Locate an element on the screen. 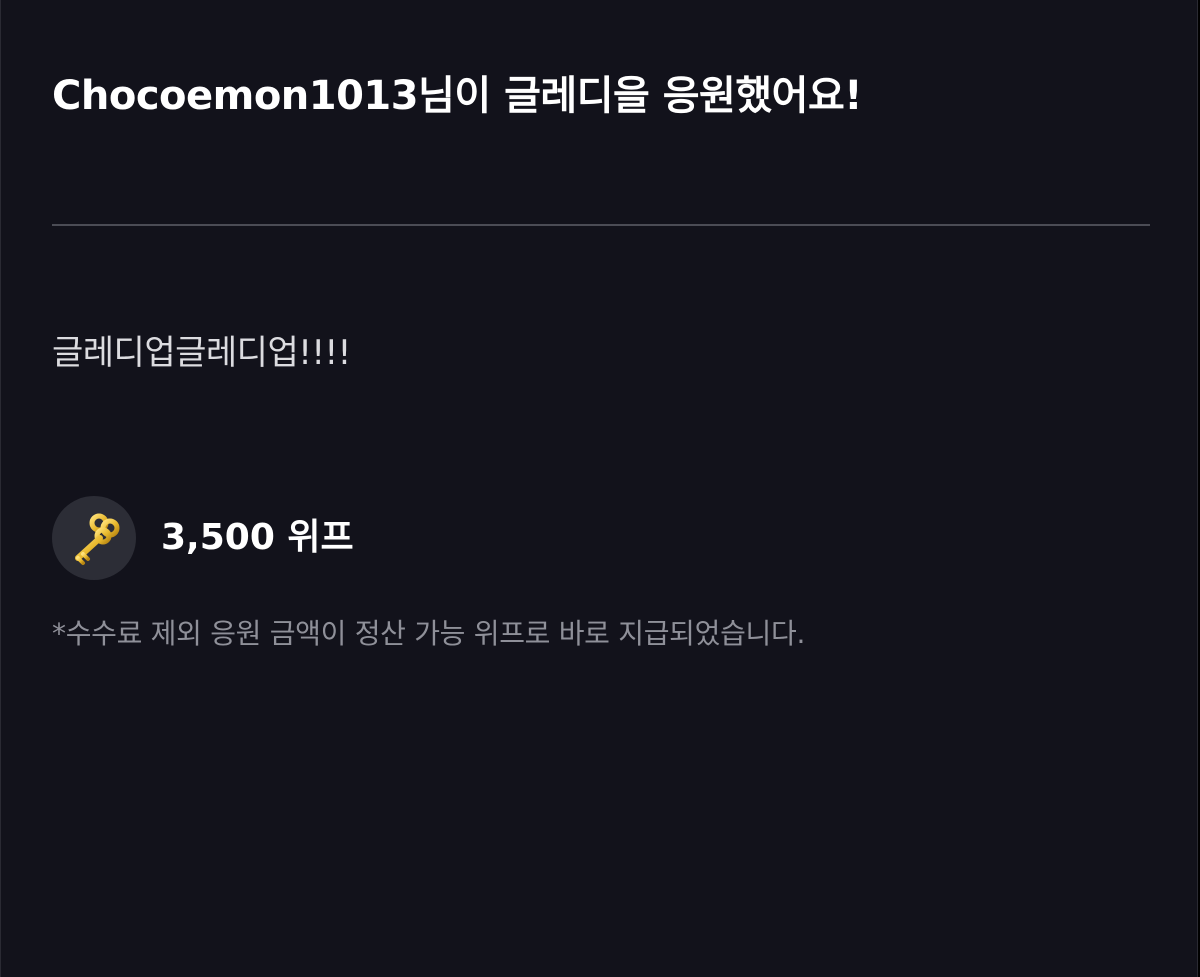 This screenshot has height=977, width=1200. key-icon-graphic is located at coordinates (97, 539).